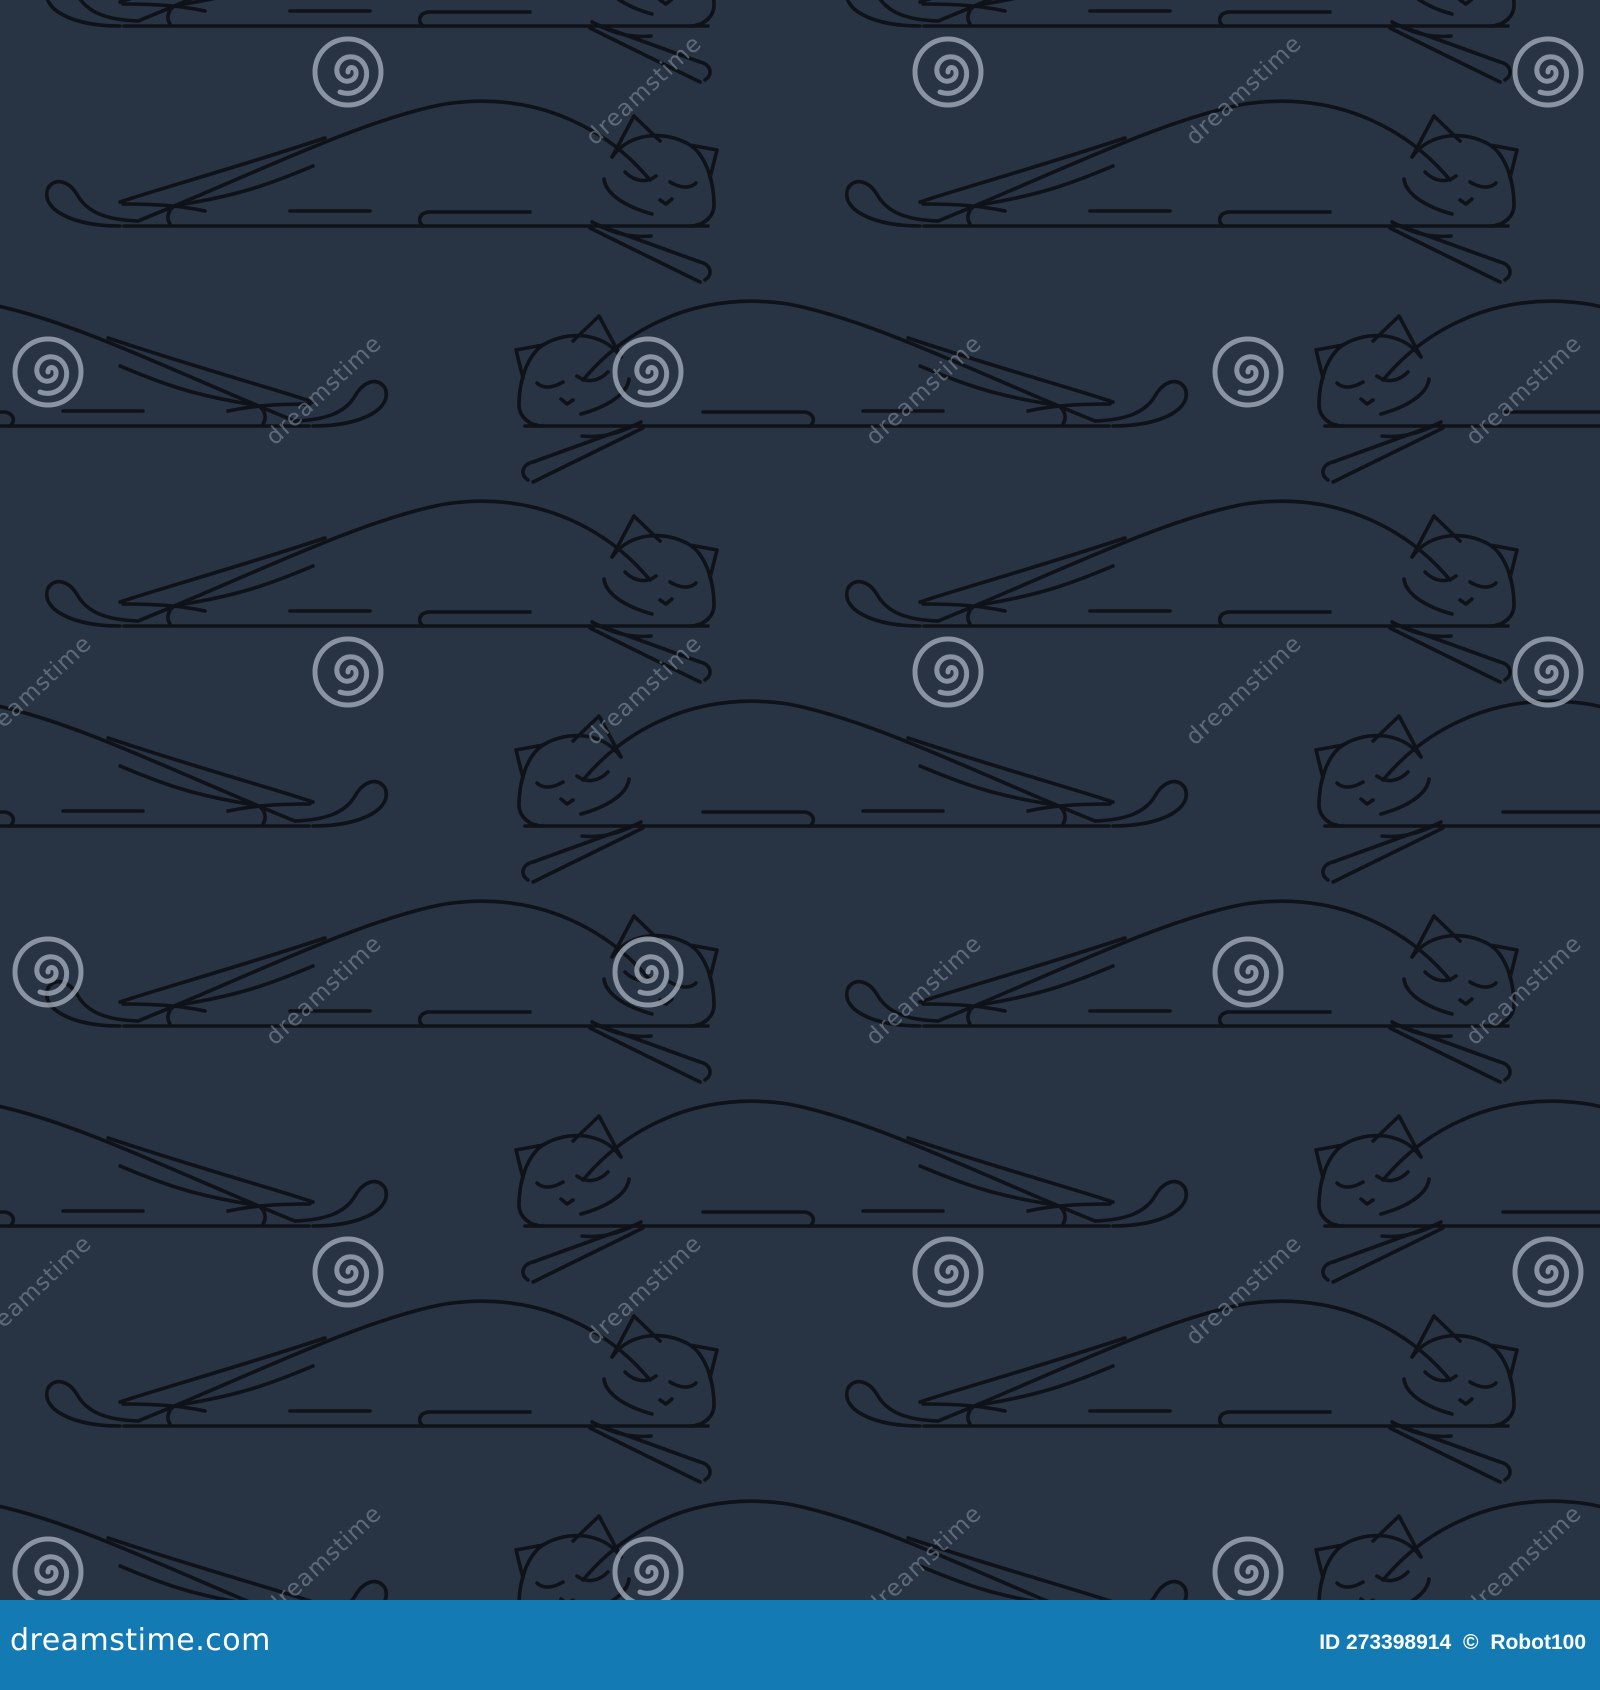 The height and width of the screenshot is (1690, 1600). What do you see at coordinates (1385, 1642) in the screenshot?
I see `image-id: ID 273398914` at bounding box center [1385, 1642].